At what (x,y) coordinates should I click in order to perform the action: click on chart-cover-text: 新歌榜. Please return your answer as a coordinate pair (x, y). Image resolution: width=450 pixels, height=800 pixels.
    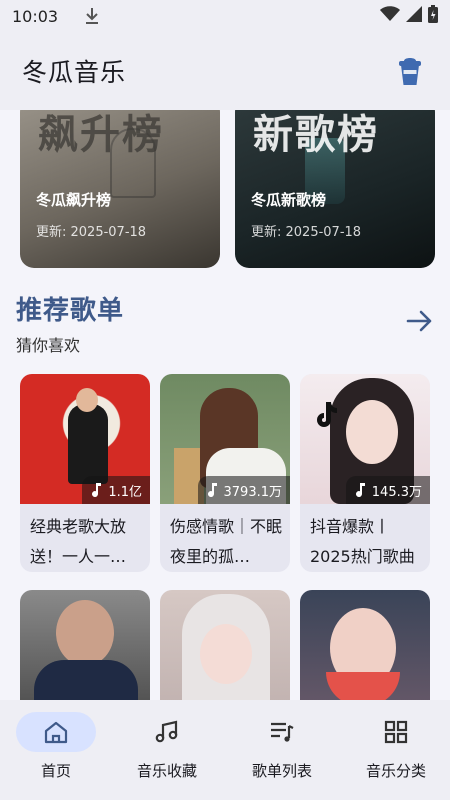
    Looking at the image, I should click on (316, 135).